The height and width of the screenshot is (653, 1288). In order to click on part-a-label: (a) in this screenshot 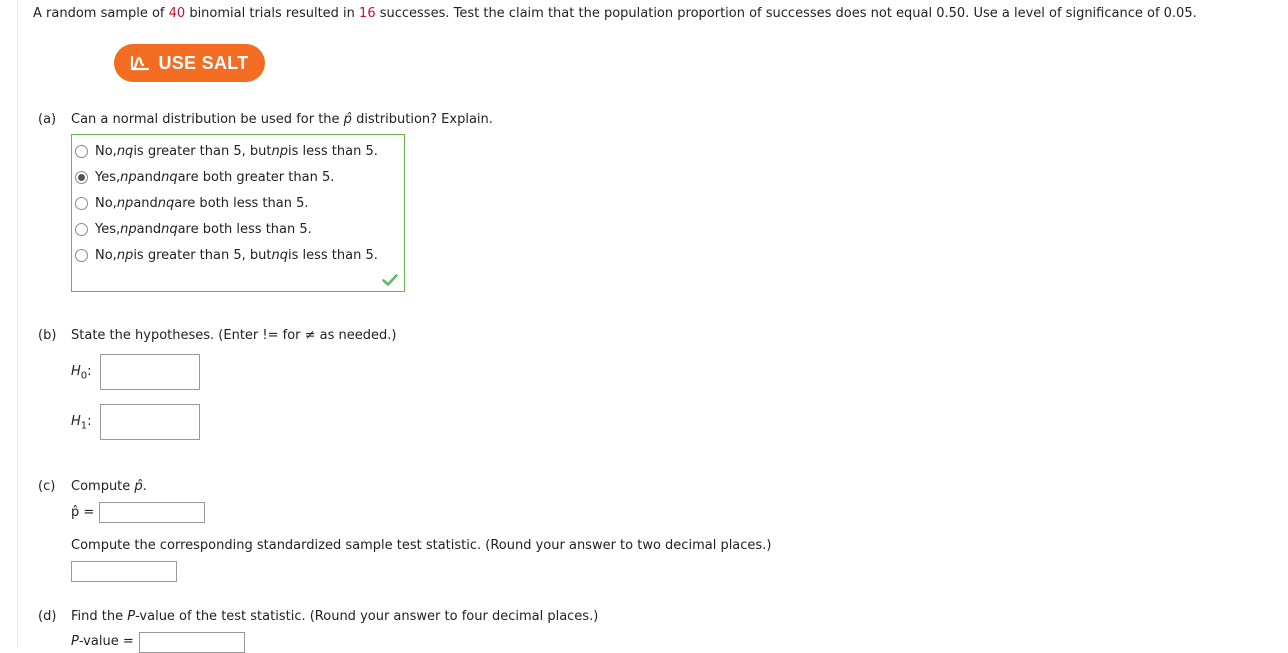, I will do `click(47, 119)`.